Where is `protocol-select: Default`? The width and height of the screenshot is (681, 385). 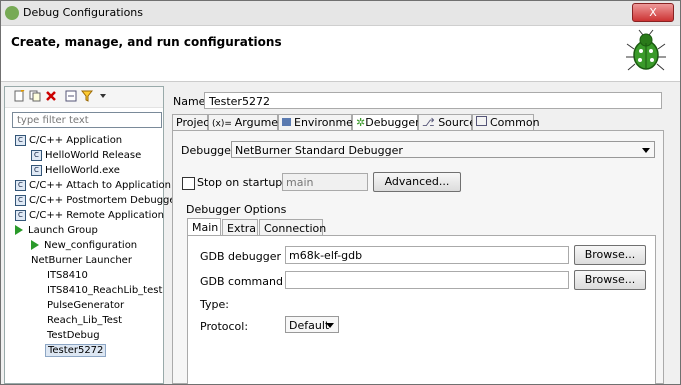
protocol-select: Default is located at coordinates (312, 324).